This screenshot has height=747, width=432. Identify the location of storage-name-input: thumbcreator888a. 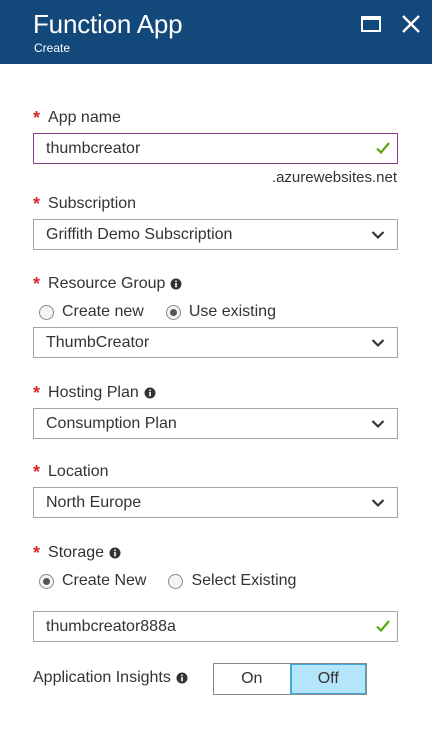
(215, 626).